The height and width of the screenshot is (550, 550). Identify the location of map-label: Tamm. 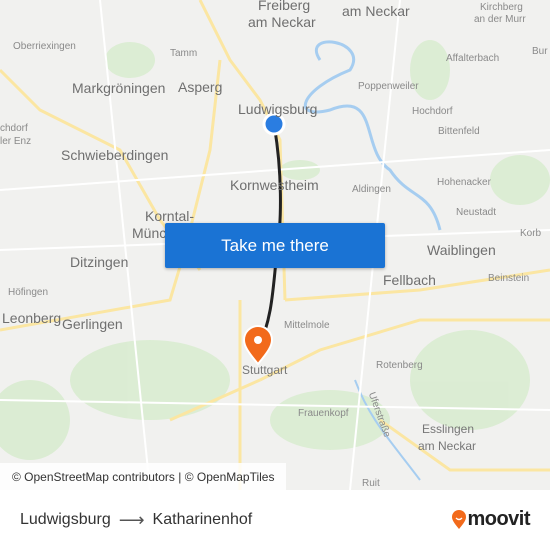
(184, 53).